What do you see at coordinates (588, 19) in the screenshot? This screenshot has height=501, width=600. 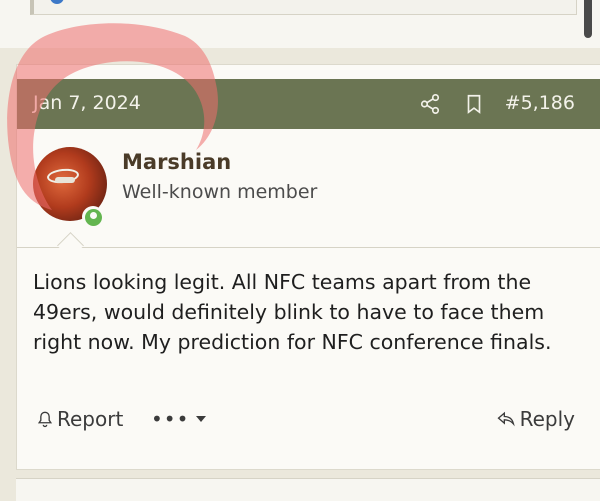 I see `scrollbar` at bounding box center [588, 19].